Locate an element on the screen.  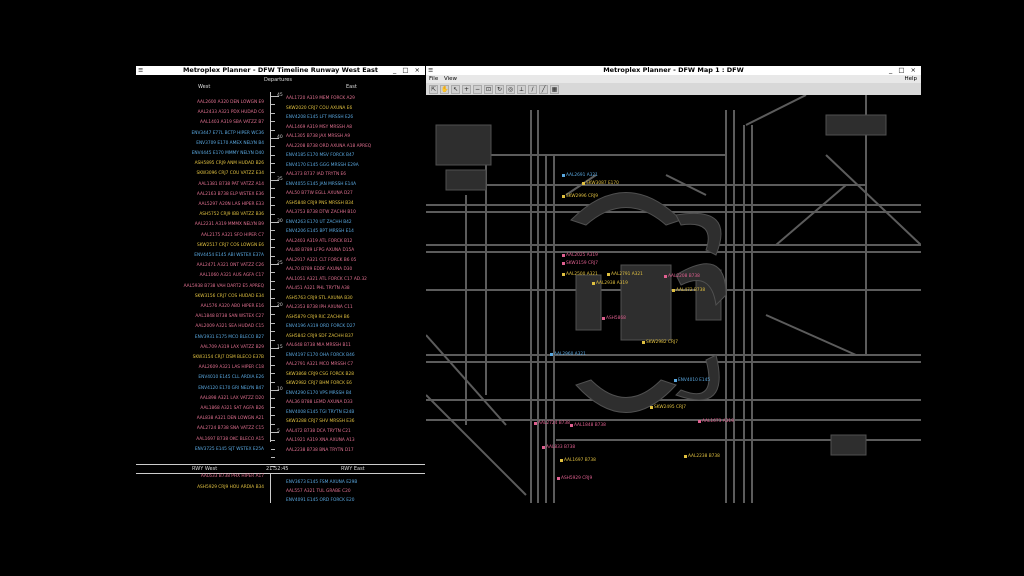
map-flight-label: AAL2791 A321 is located at coordinates (627, 274).